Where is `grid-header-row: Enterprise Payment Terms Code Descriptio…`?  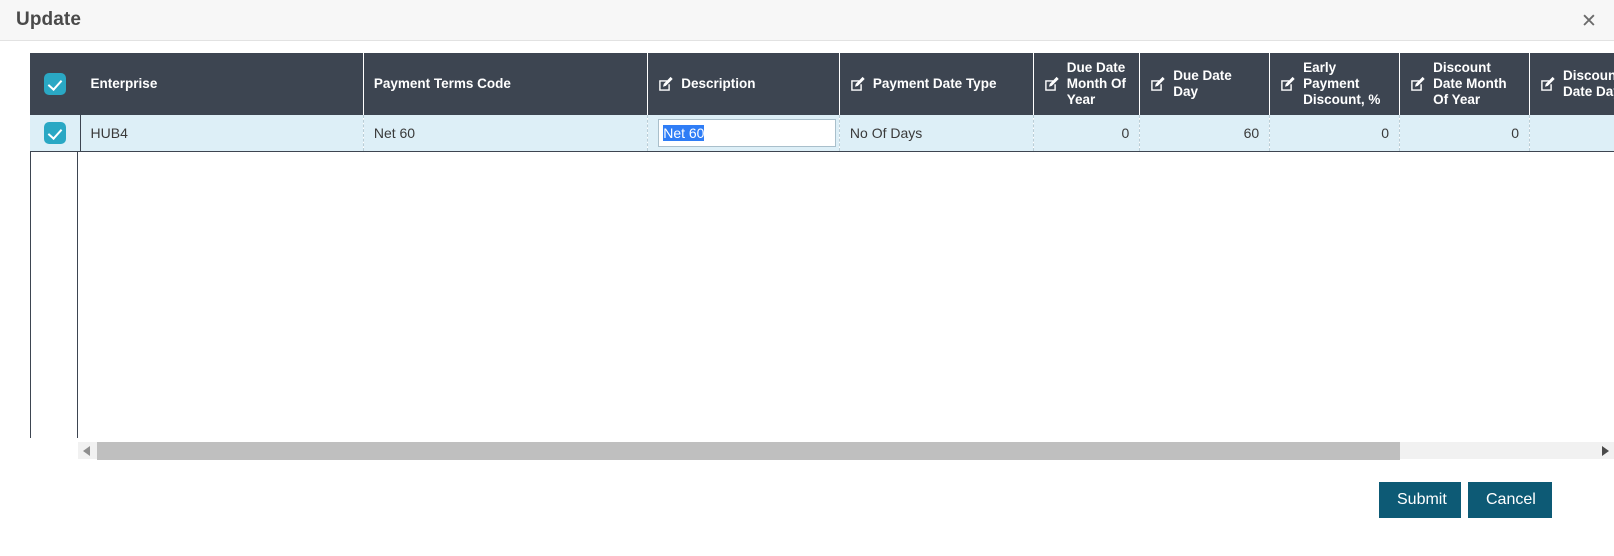 grid-header-row: Enterprise Payment Terms Code Descriptio… is located at coordinates (822, 84).